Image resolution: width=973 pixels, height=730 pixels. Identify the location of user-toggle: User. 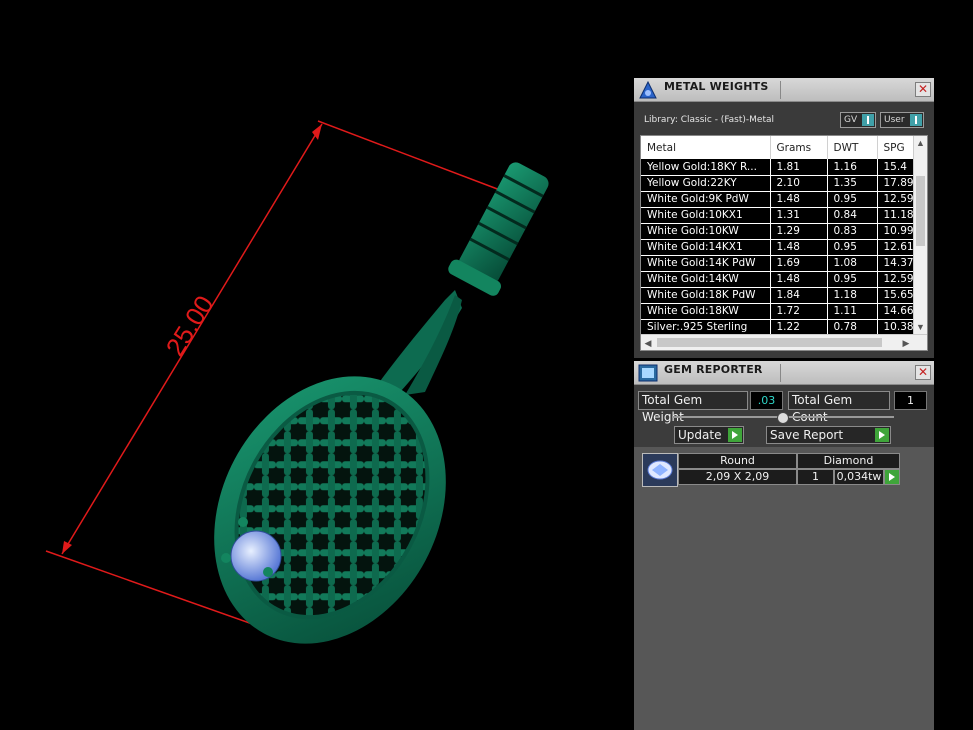
(902, 120).